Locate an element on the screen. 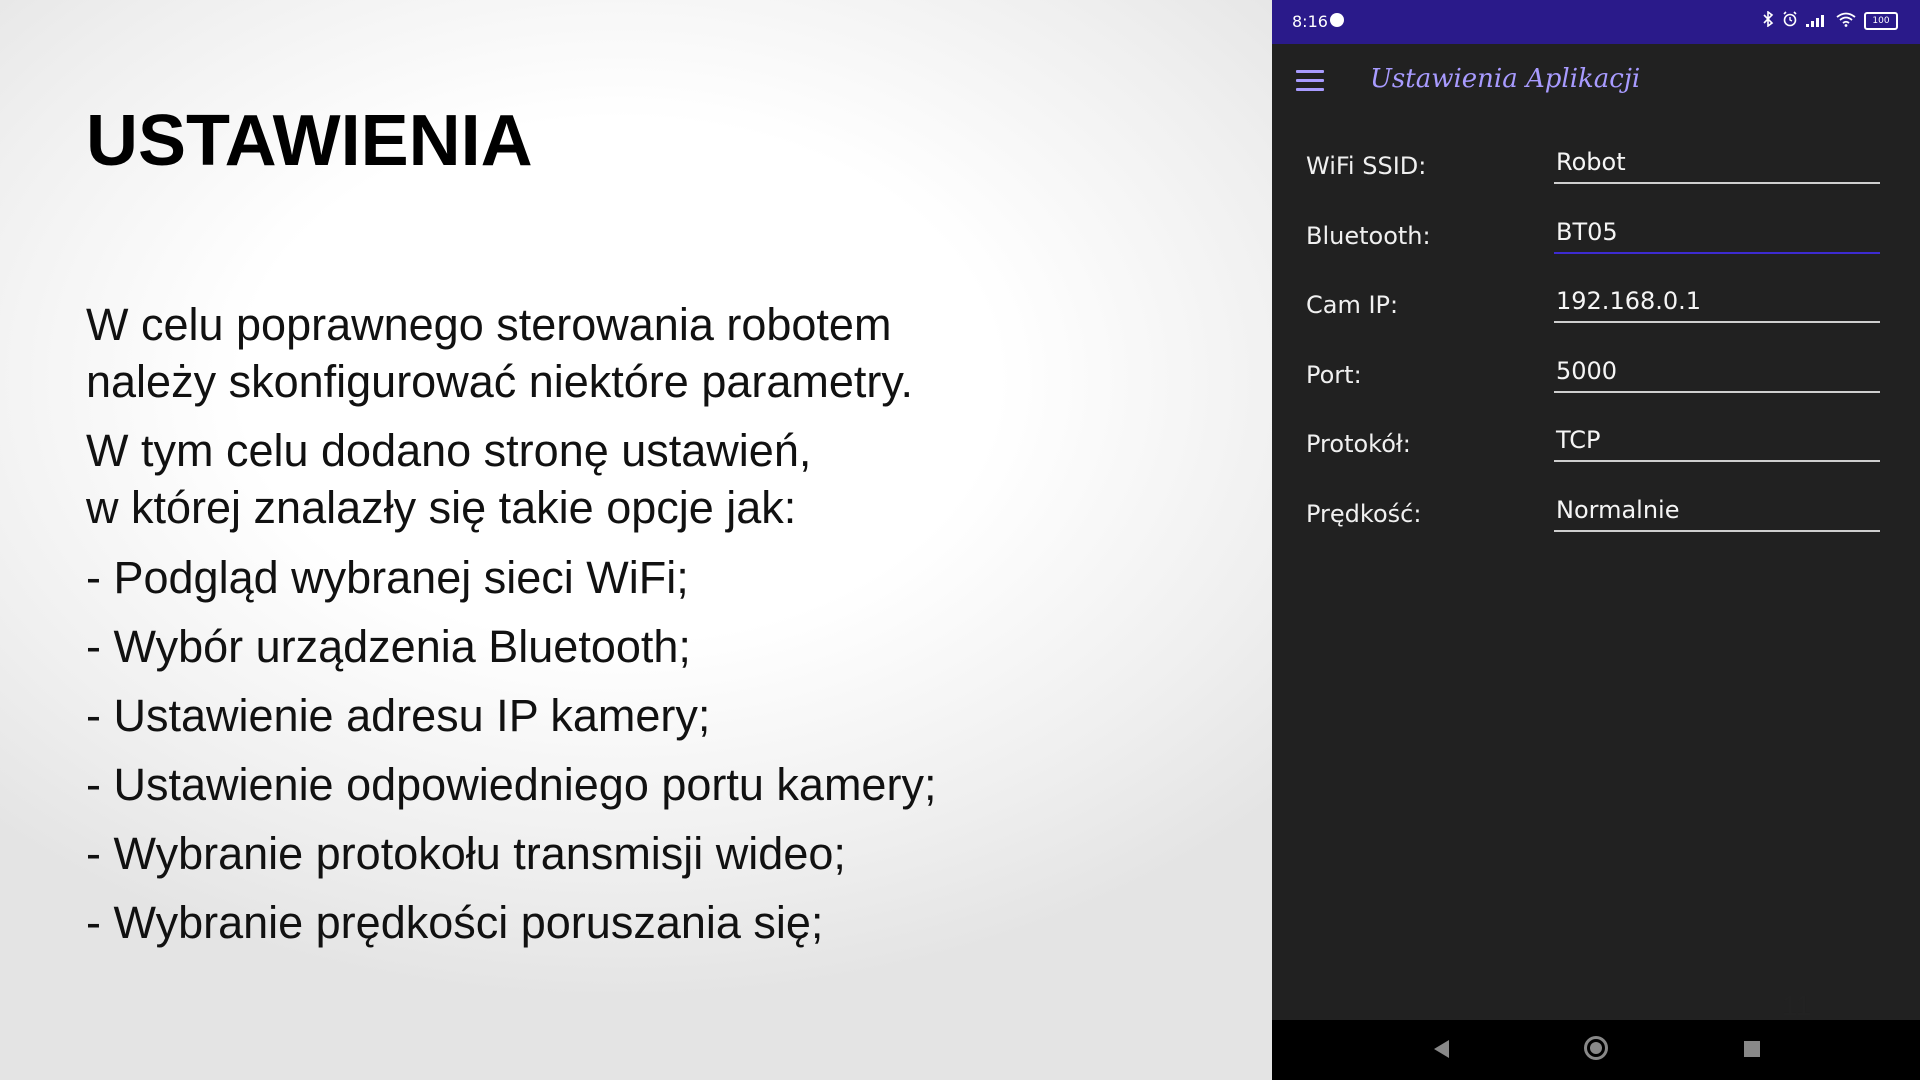 The image size is (1920, 1080). slide-paragraph-line: należy skonfigurować niektóre parametry. is located at coordinates (500, 381).